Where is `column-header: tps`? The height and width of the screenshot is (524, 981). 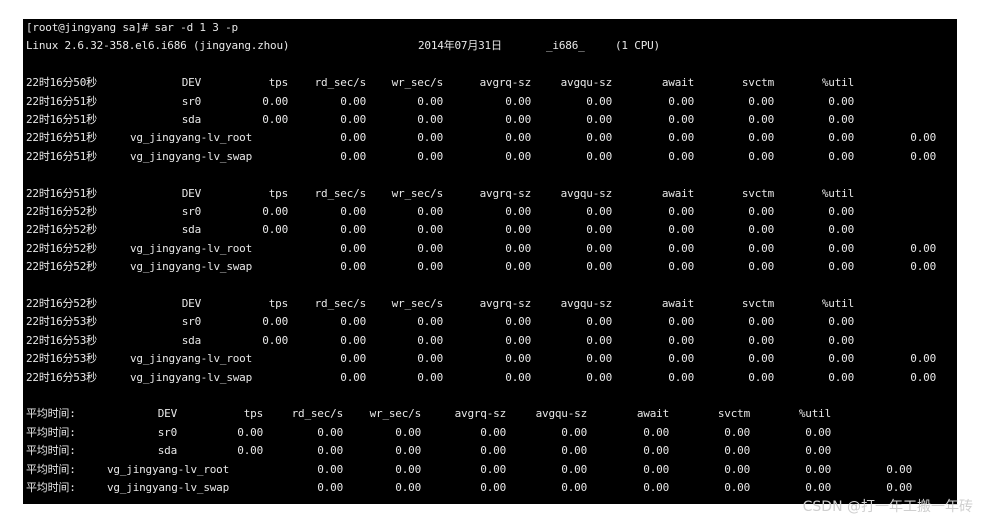
column-header: tps is located at coordinates (278, 193).